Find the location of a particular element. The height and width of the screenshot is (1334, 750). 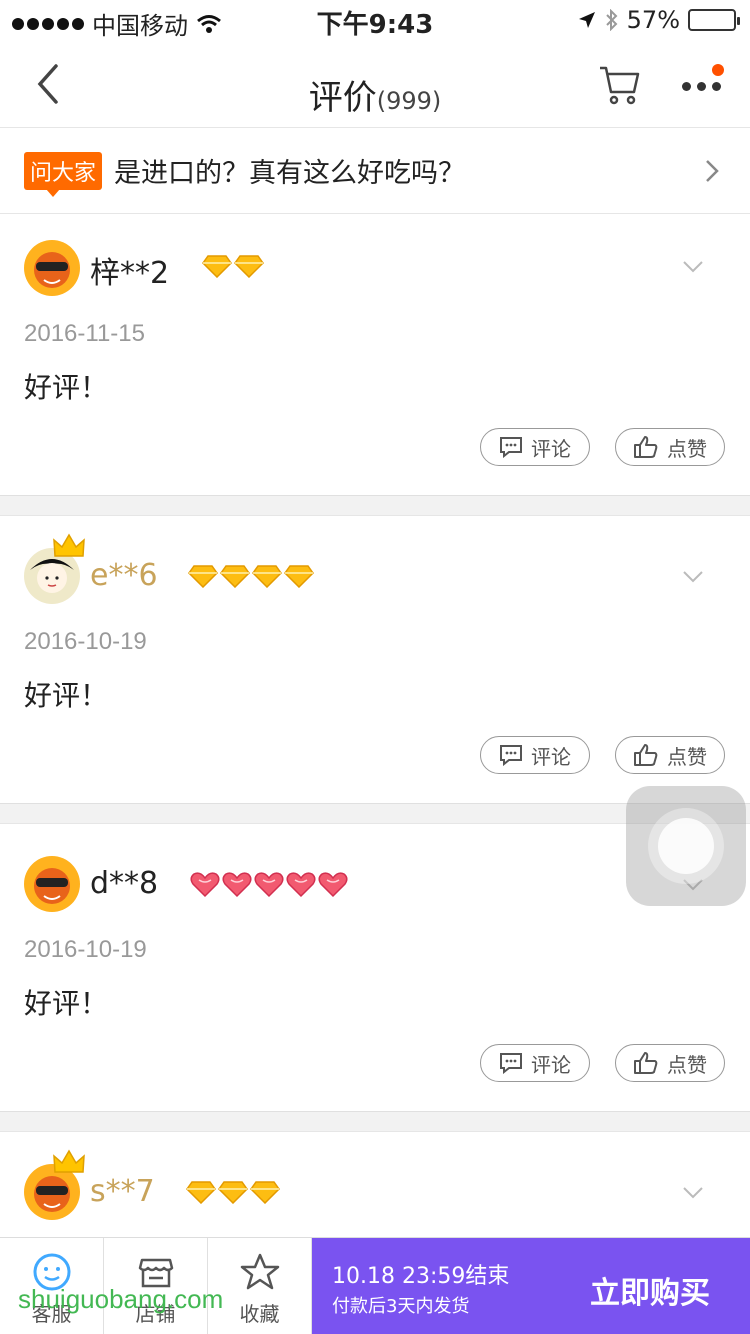

buy-now-label: 立即购买 is located at coordinates (650, 1293).